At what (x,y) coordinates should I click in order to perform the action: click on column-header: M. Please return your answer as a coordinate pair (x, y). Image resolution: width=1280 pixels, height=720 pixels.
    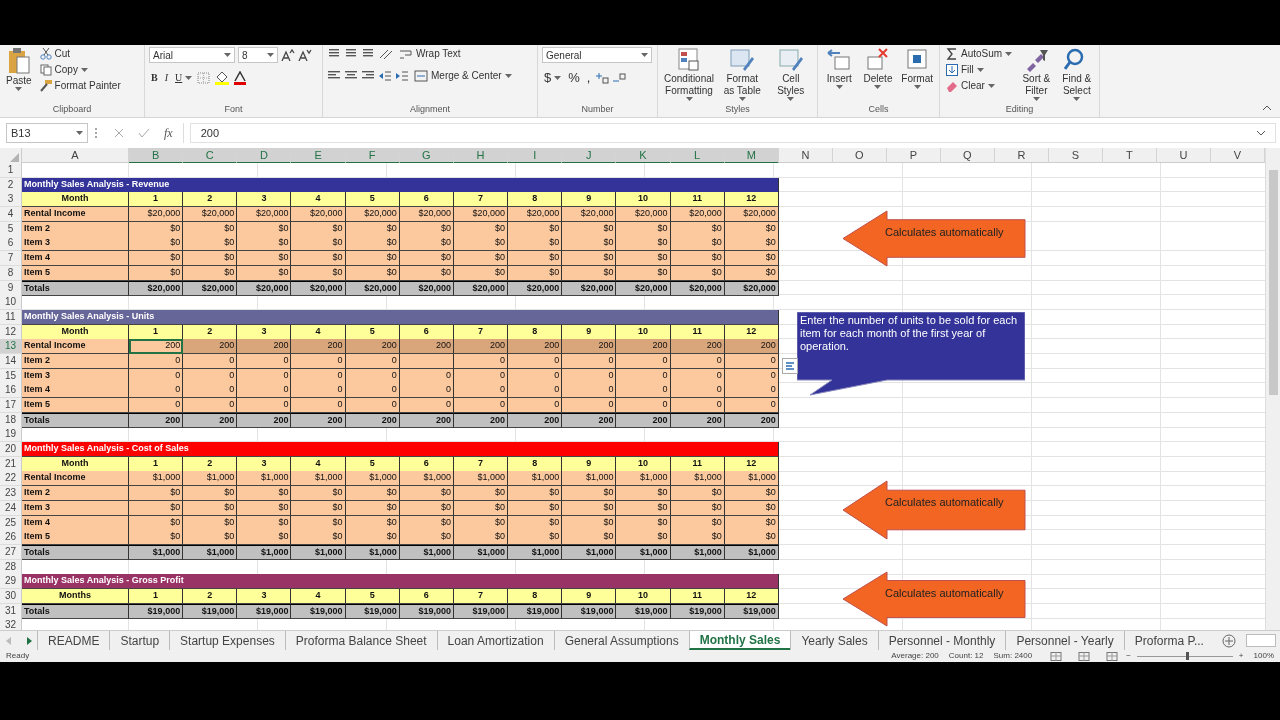
    Looking at the image, I should click on (751, 156).